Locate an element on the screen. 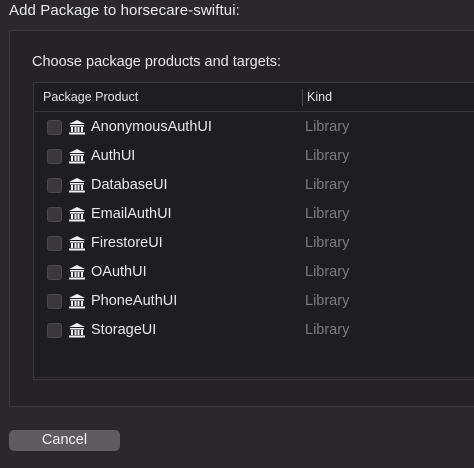  table-row: StorageUI Library is located at coordinates (254, 330).